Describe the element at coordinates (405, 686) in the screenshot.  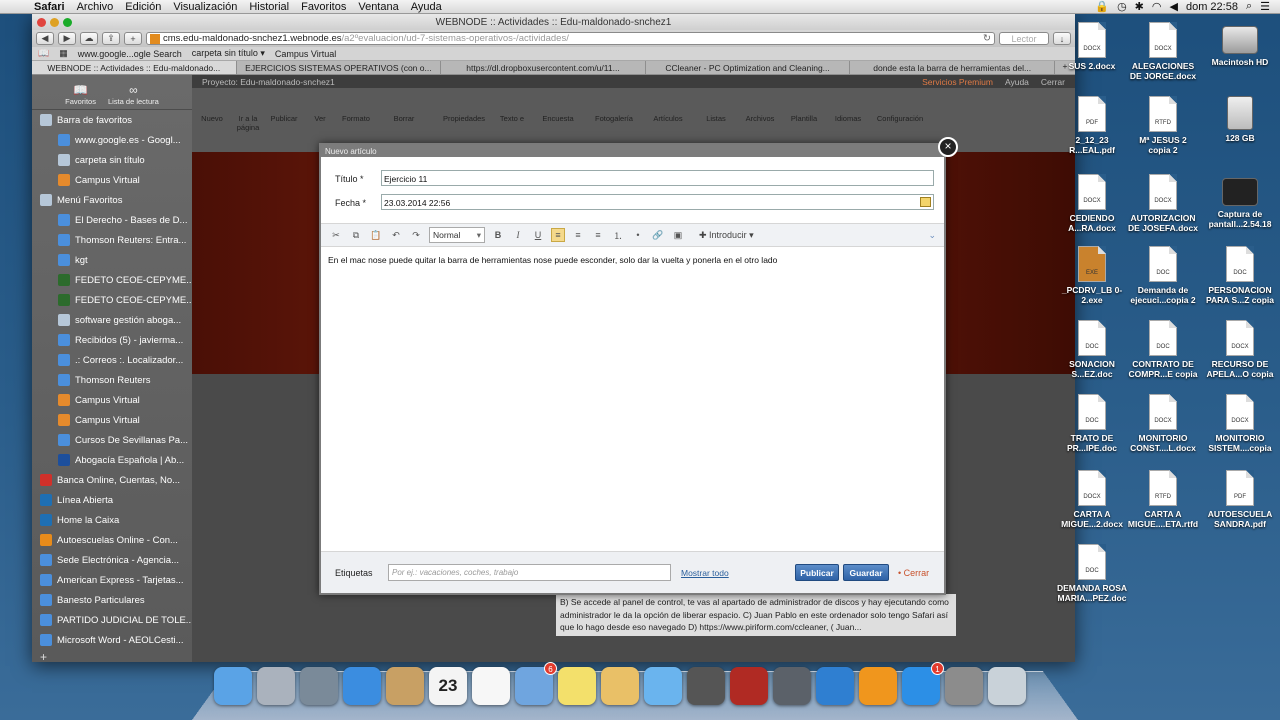
I see `contacts-icon` at that location.